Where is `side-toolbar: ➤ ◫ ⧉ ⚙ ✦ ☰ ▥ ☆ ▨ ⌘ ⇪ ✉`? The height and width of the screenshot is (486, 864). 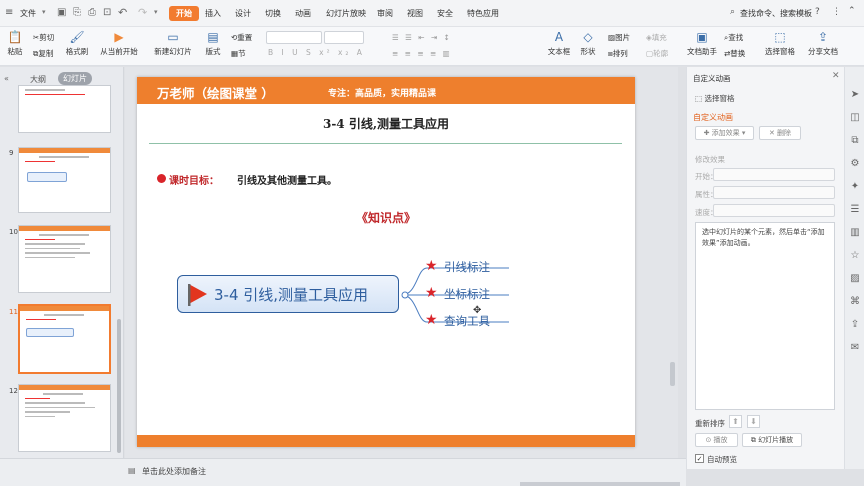
side-toolbar: ➤ ◫ ⧉ ⚙ ✦ ☰ ▥ ☆ ▨ ⌘ ⇪ ✉ is located at coordinates (854, 268).